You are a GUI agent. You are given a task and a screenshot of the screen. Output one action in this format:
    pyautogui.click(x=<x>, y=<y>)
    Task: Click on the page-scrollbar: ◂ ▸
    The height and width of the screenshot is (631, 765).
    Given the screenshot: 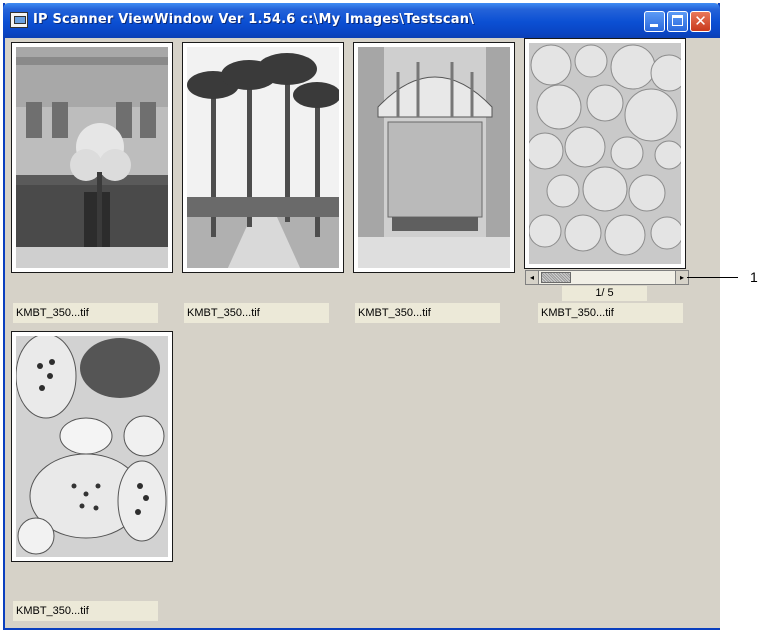 What is the action you would take?
    pyautogui.click(x=607, y=277)
    